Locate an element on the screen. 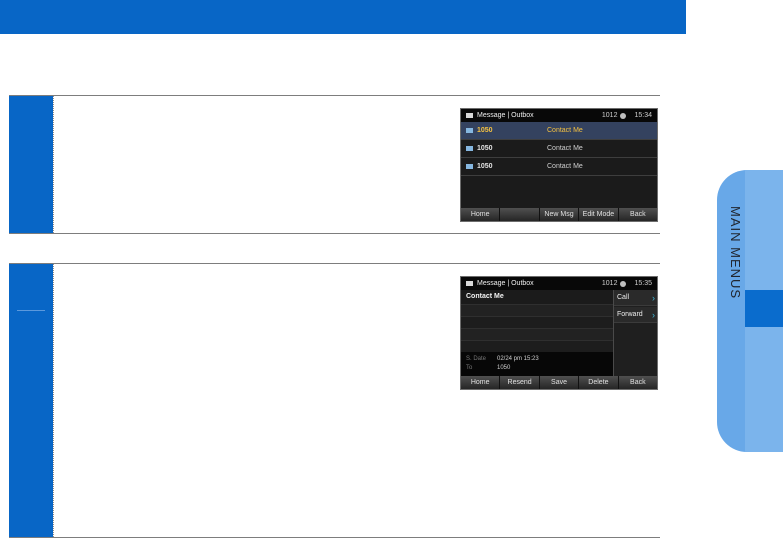 The height and width of the screenshot is (538, 783). to-value: 1050 is located at coordinates (504, 368).